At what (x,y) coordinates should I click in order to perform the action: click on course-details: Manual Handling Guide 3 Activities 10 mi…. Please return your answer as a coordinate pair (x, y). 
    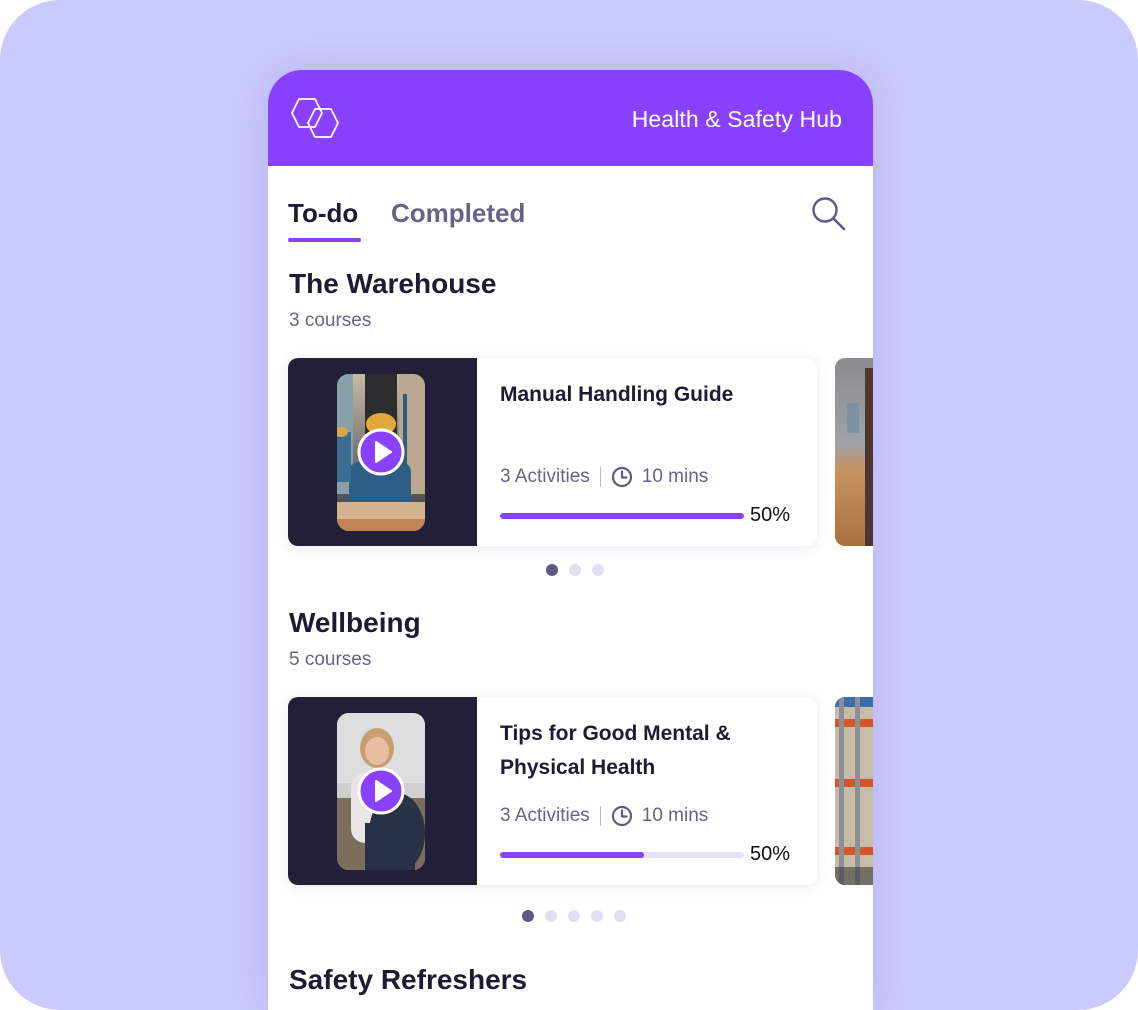
    Looking at the image, I should click on (658, 452).